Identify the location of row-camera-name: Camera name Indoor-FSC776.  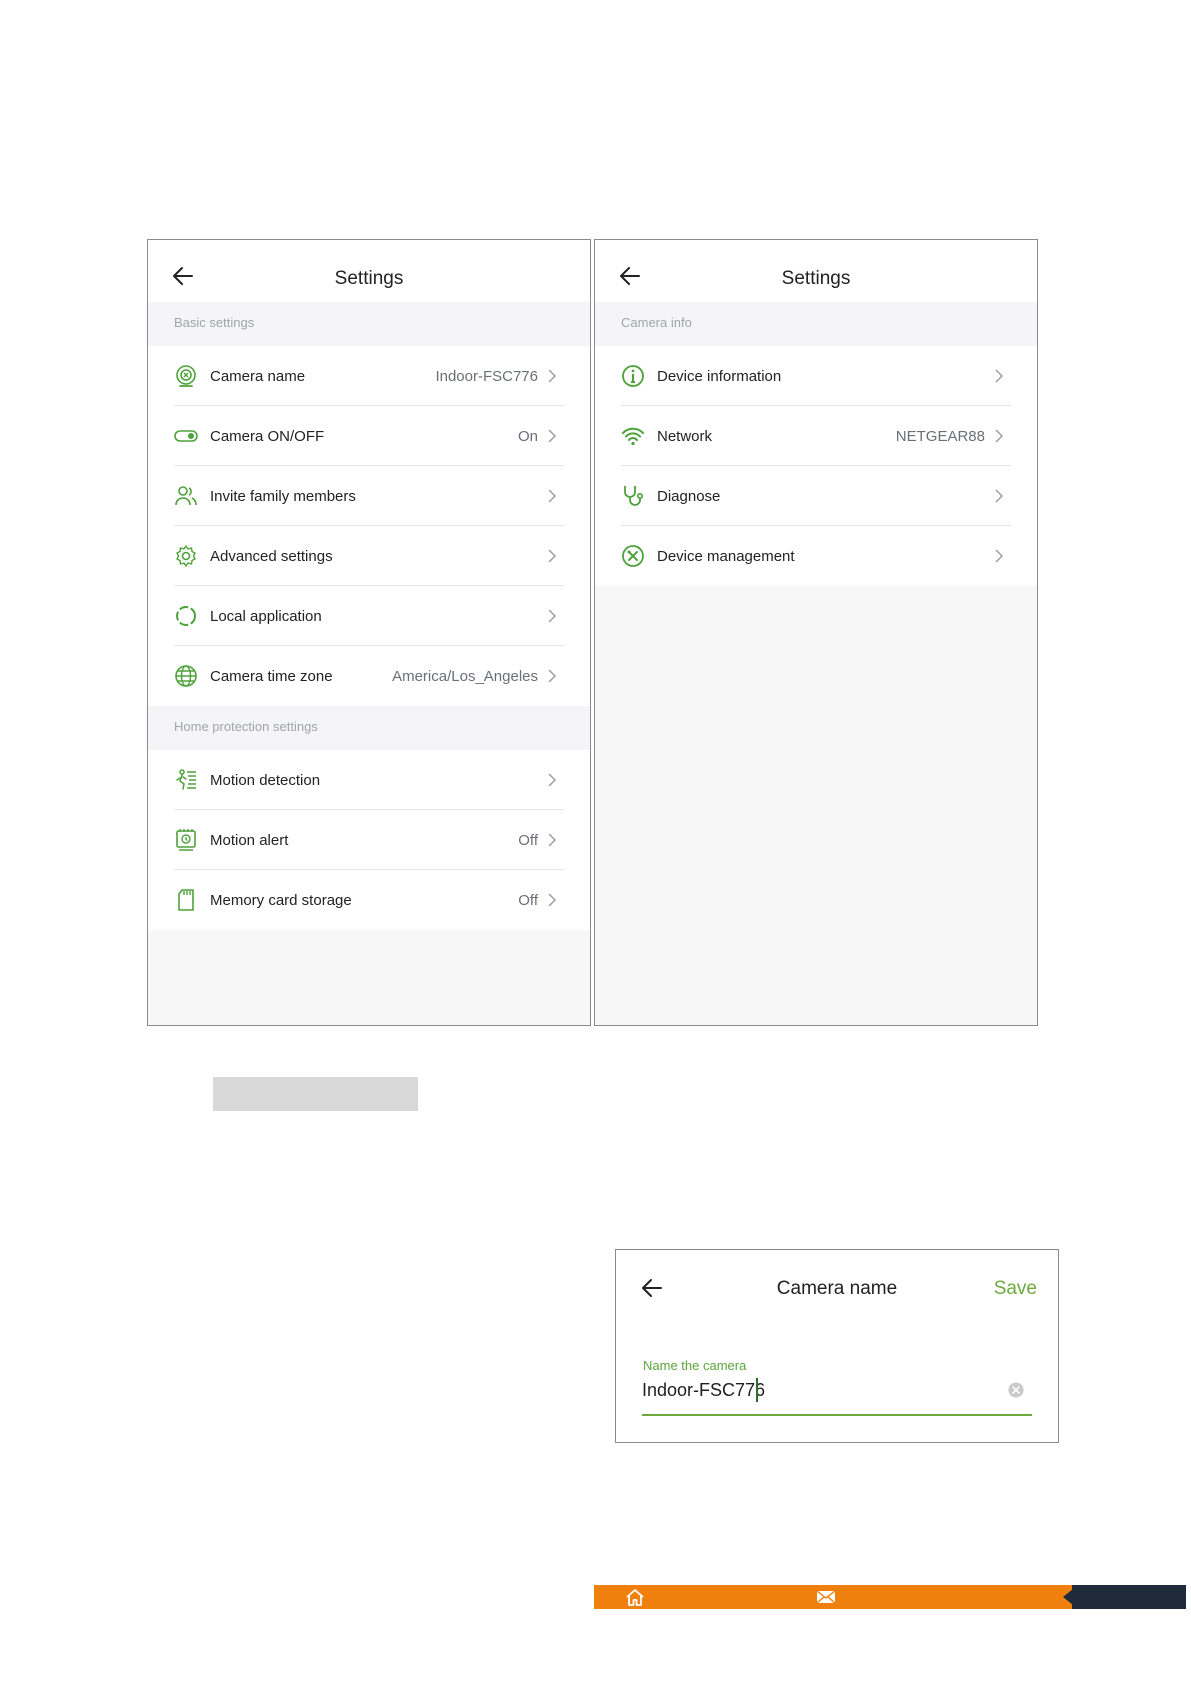
(369, 376).